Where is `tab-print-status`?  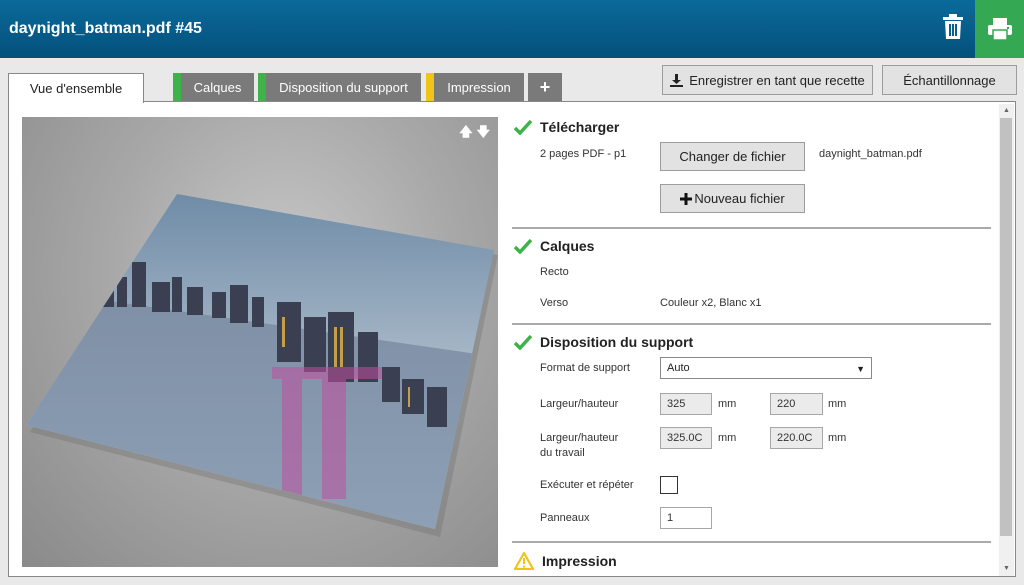 tab-print-status is located at coordinates (430, 87).